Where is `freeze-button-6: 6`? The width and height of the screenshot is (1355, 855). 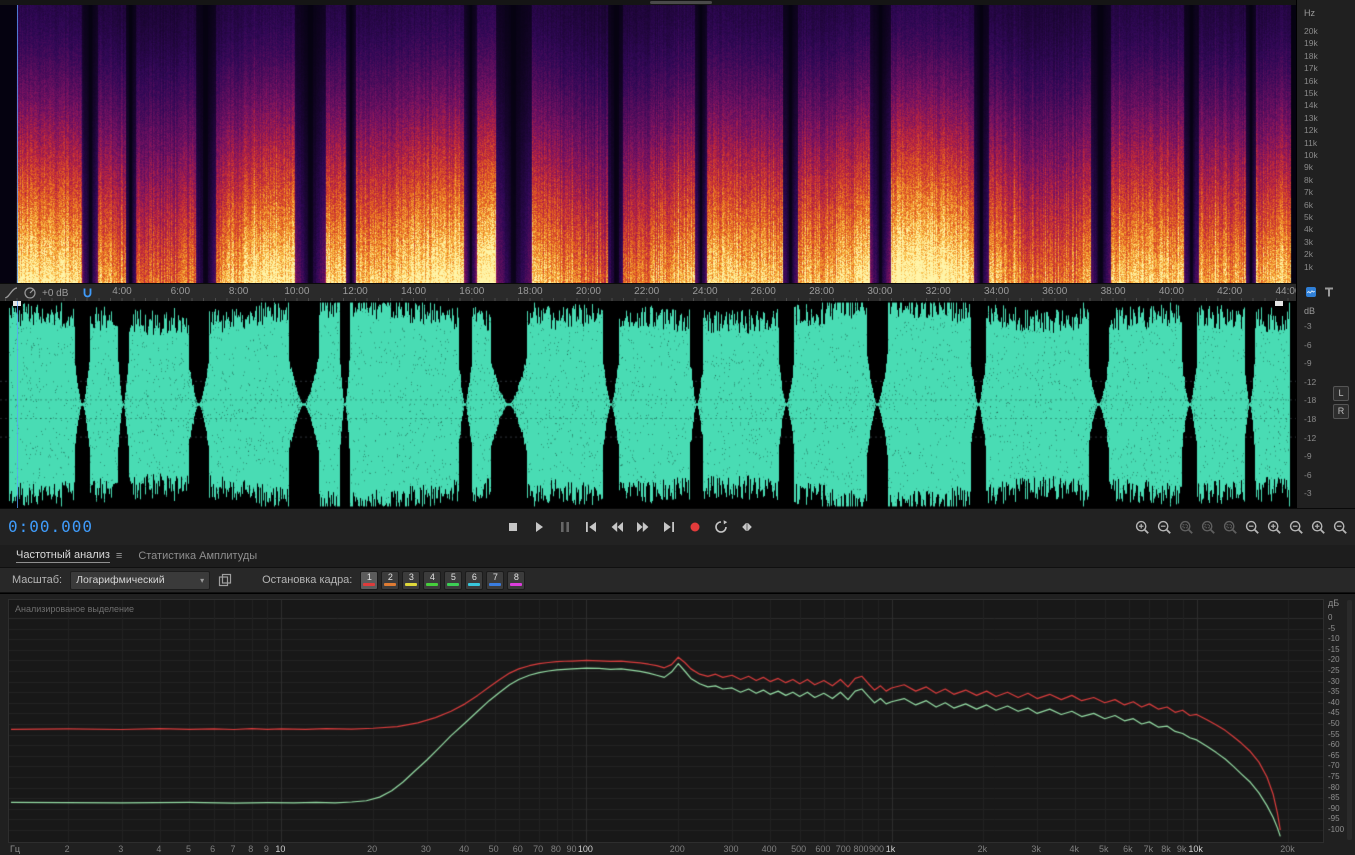
freeze-button-6: 6 is located at coordinates (474, 580).